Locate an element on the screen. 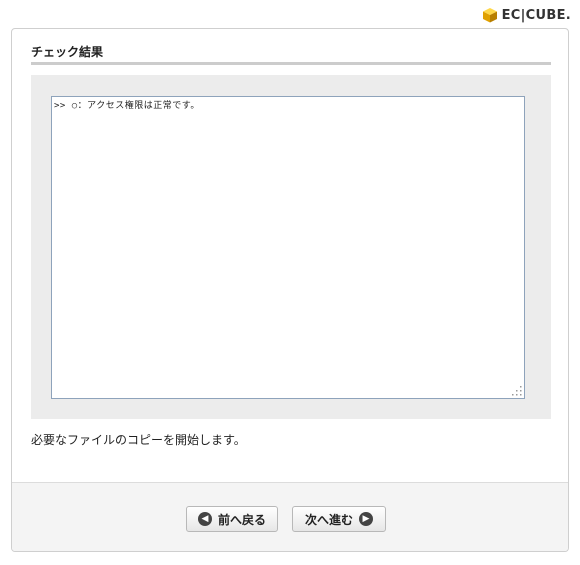  next-button: 次へ進む ▶ is located at coordinates (339, 519).